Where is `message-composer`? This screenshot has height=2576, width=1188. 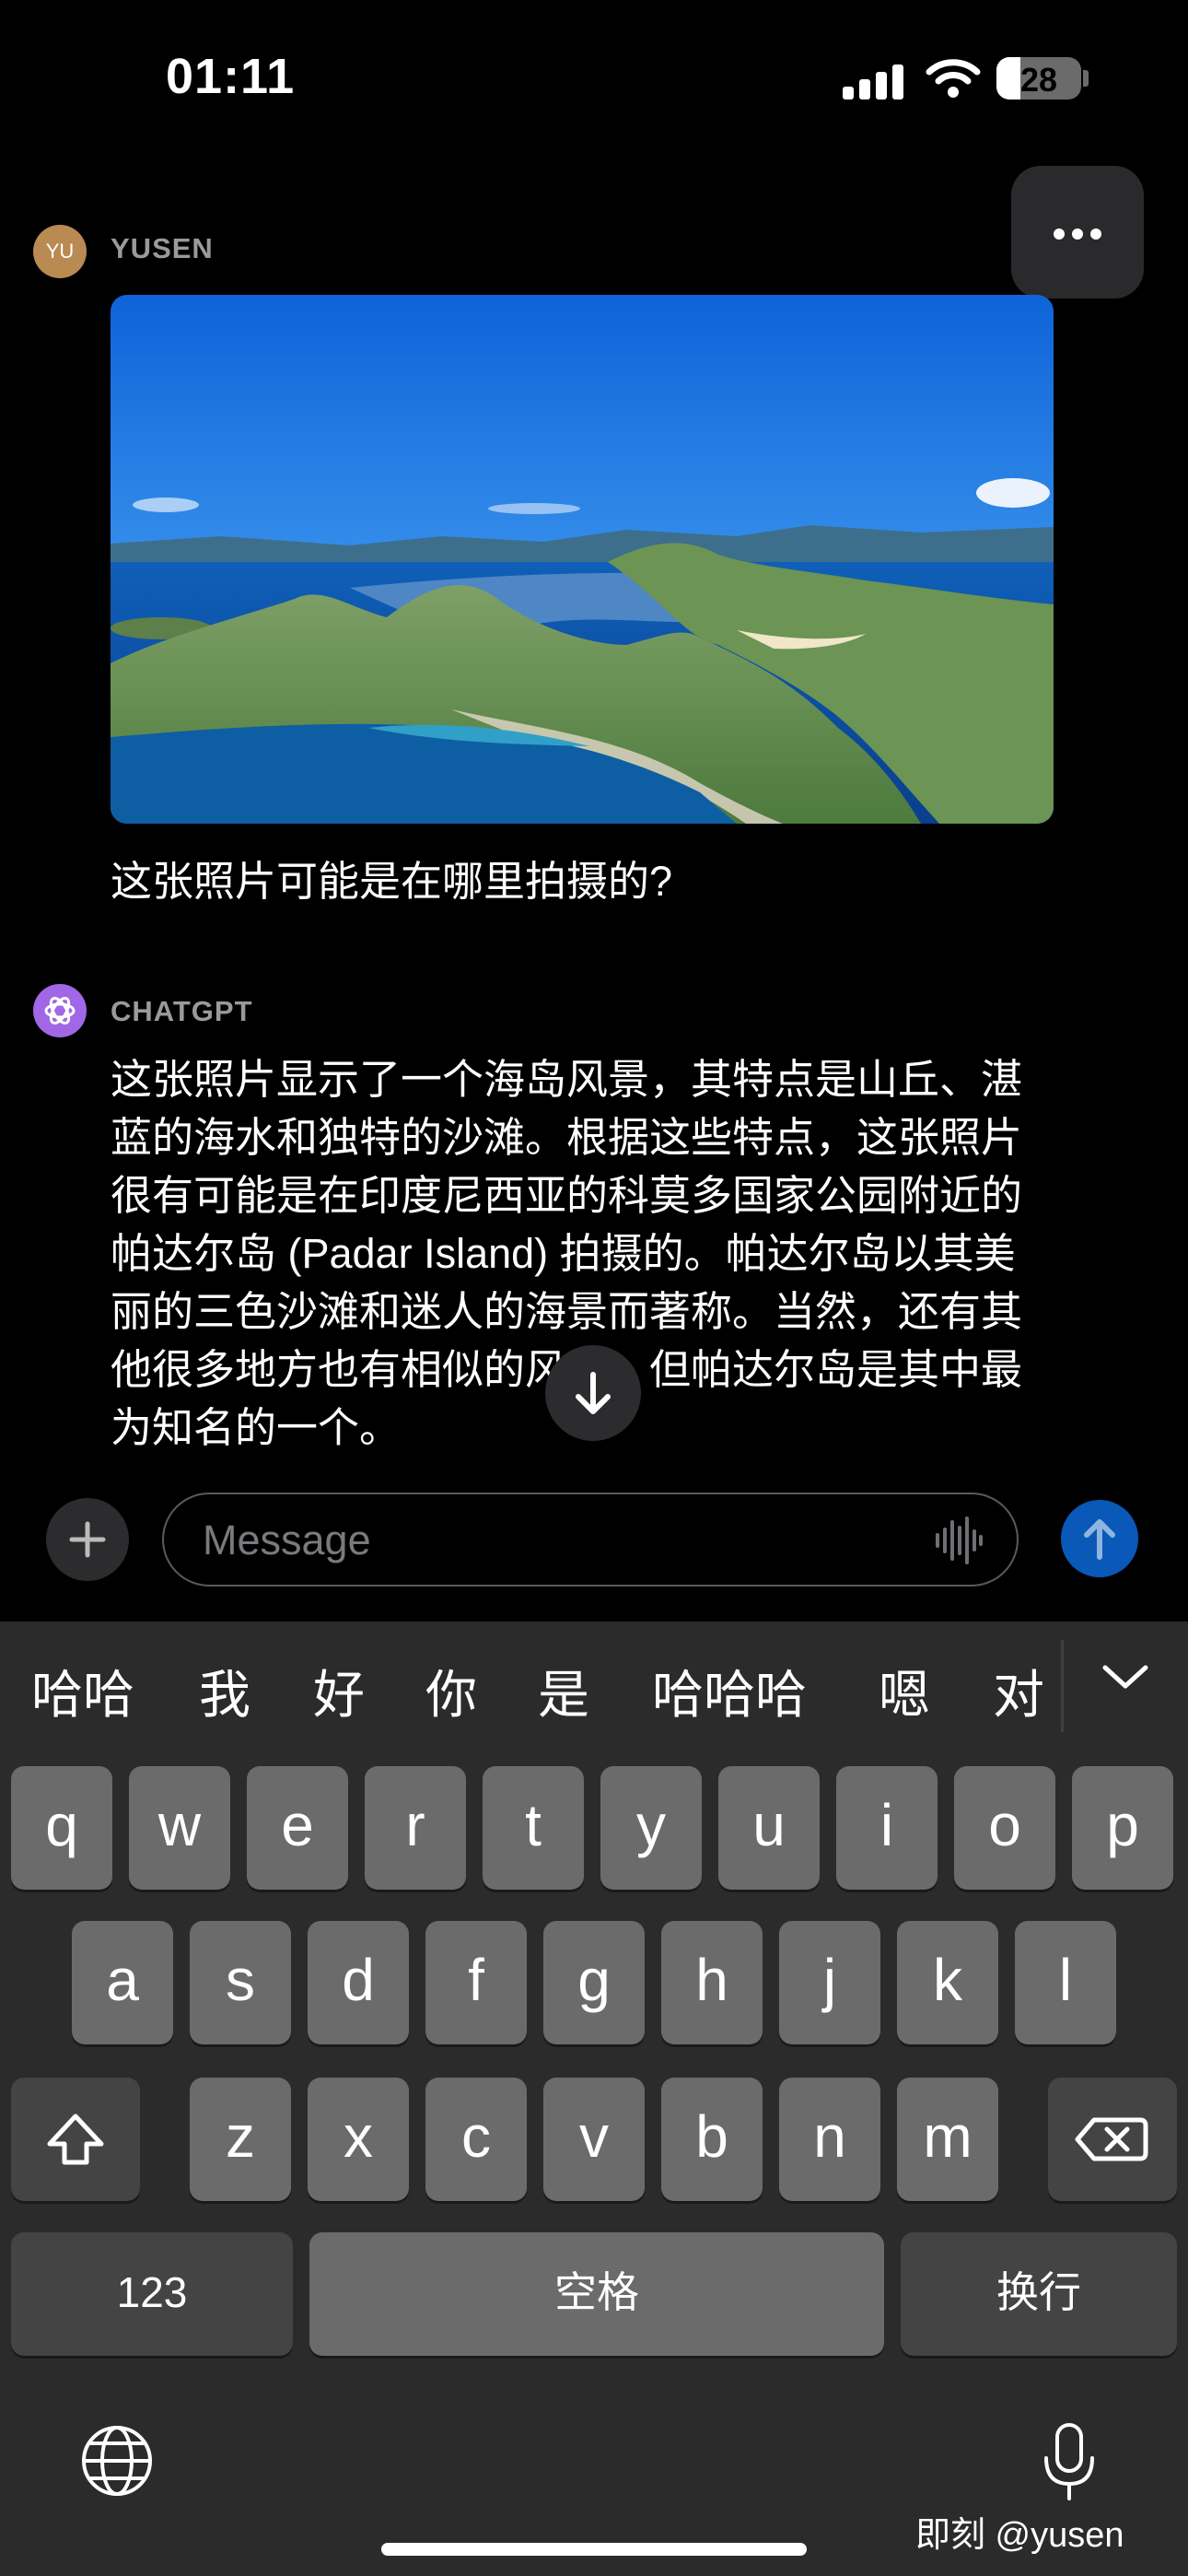 message-composer is located at coordinates (590, 1540).